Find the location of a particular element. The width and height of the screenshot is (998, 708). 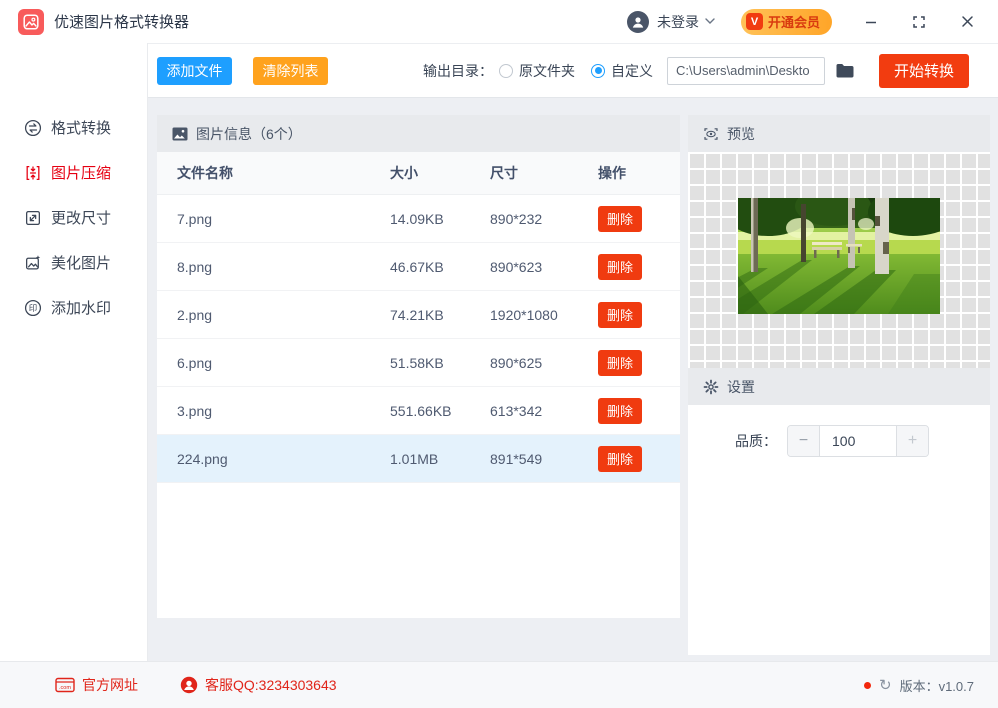

file-info-title: 图片信息（6个） is located at coordinates (249, 133).